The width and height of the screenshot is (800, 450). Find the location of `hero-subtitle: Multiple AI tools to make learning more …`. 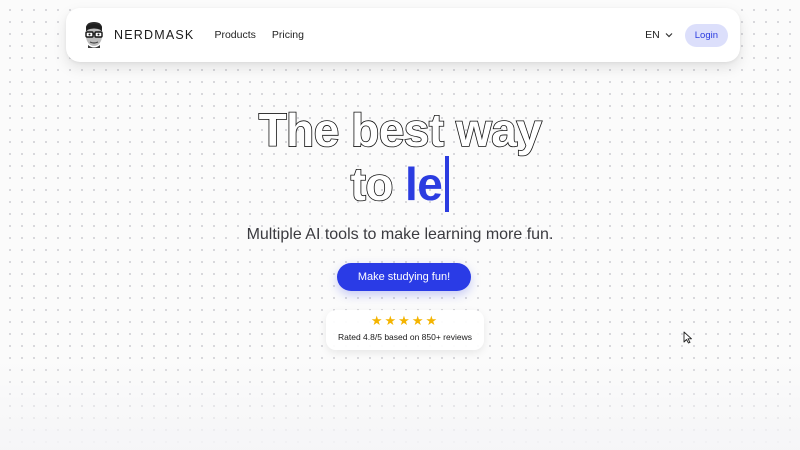

hero-subtitle: Multiple AI tools to make learning more … is located at coordinates (400, 234).